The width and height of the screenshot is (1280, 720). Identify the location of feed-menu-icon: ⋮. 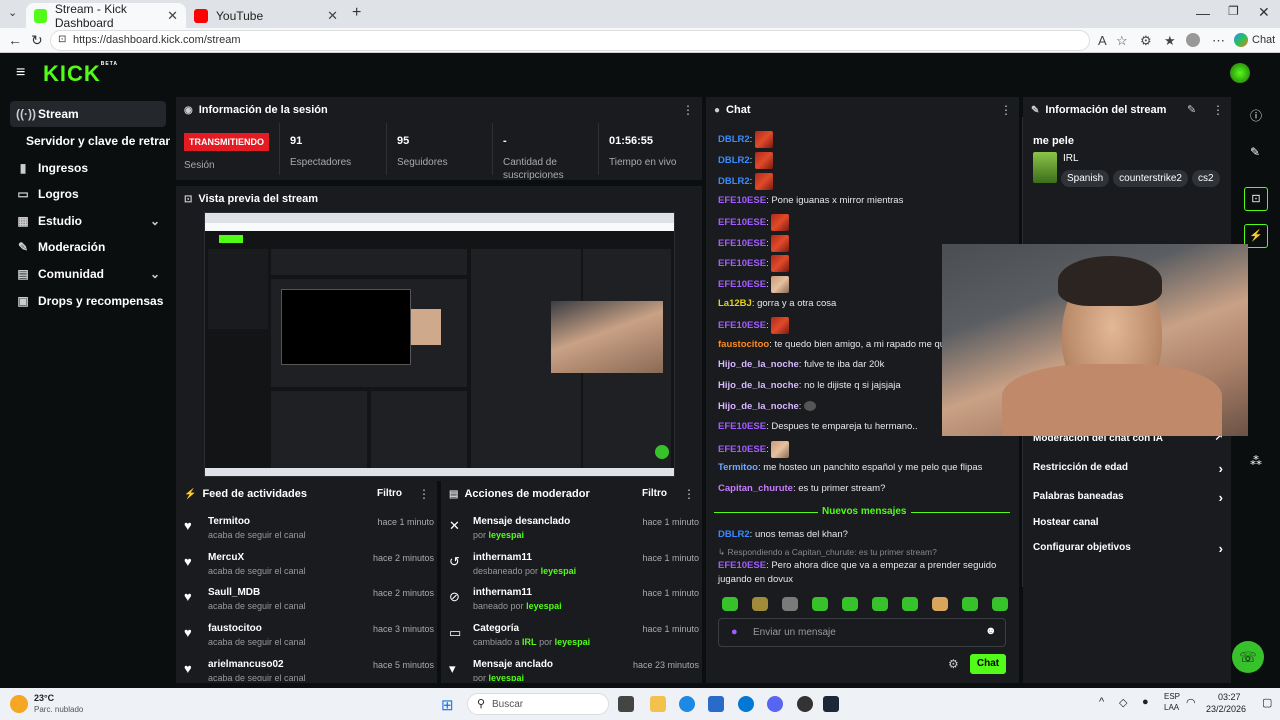
(424, 494).